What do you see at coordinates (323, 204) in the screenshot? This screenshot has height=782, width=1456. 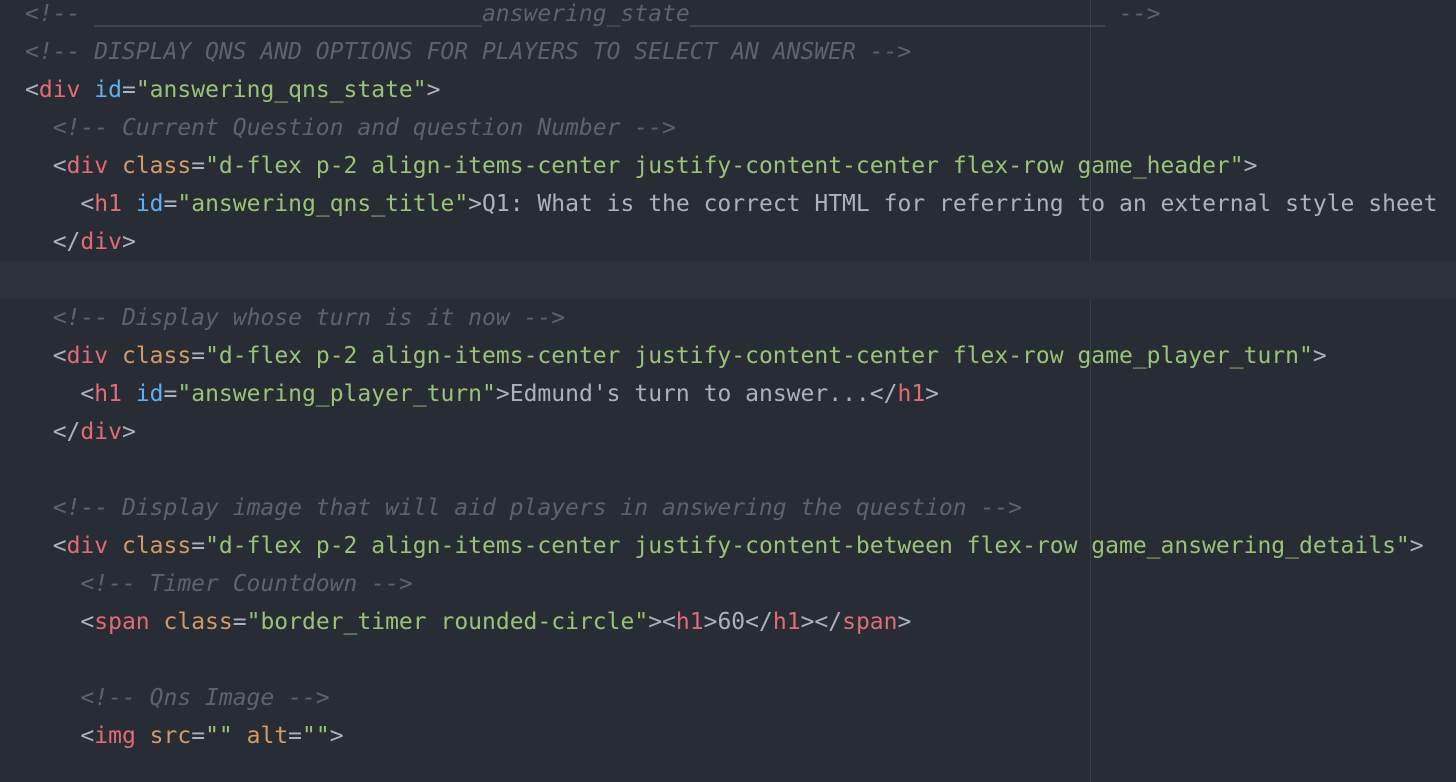 I see `token-str: "answering_qns_title"` at bounding box center [323, 204].